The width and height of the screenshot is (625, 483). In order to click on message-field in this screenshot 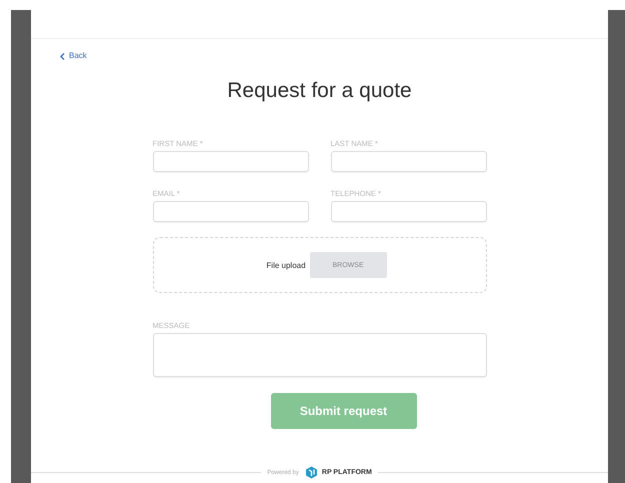, I will do `click(319, 355)`.